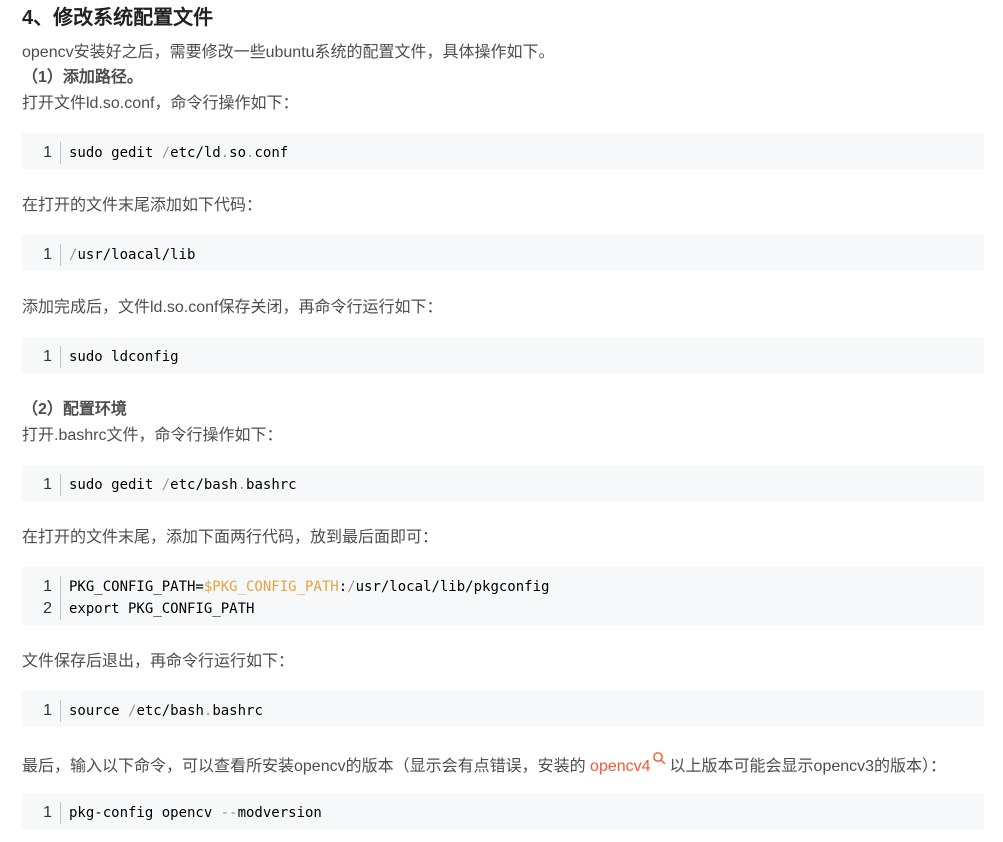  I want to click on code-line: 1 pkg-config opencv --modversion, so click(503, 813).